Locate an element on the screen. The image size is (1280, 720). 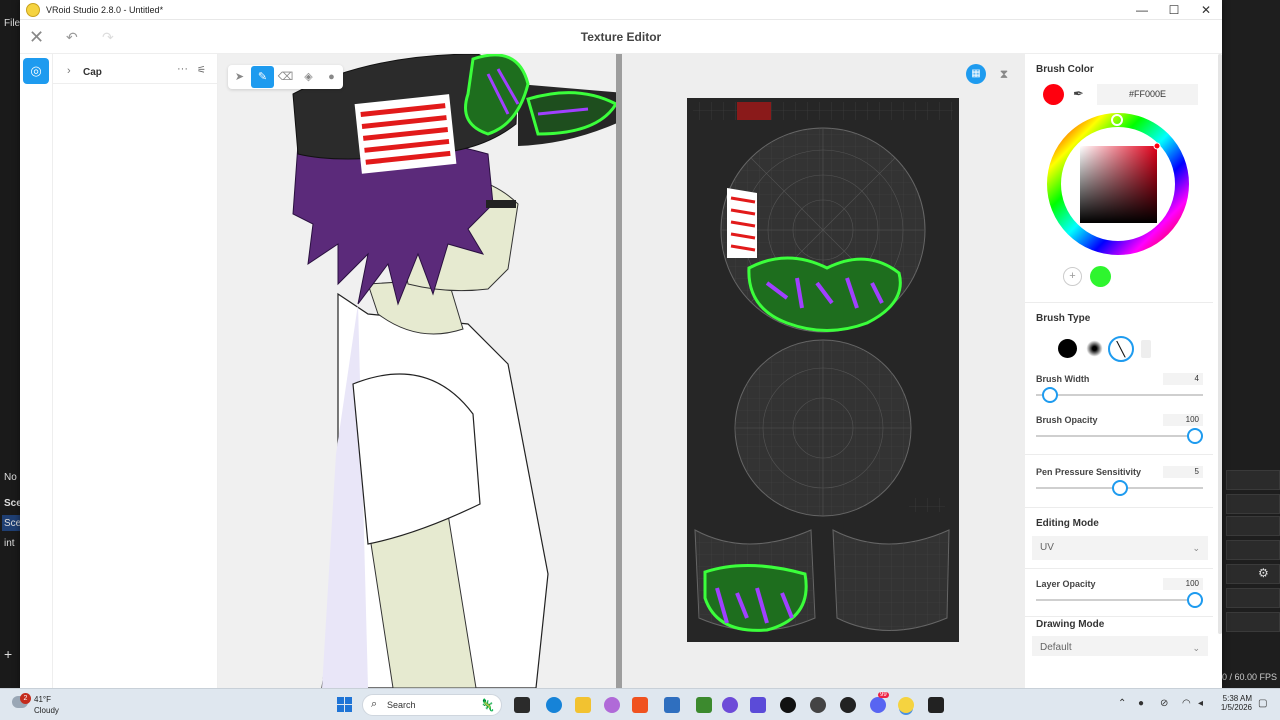
copilot-icon is located at coordinates (612, 705).